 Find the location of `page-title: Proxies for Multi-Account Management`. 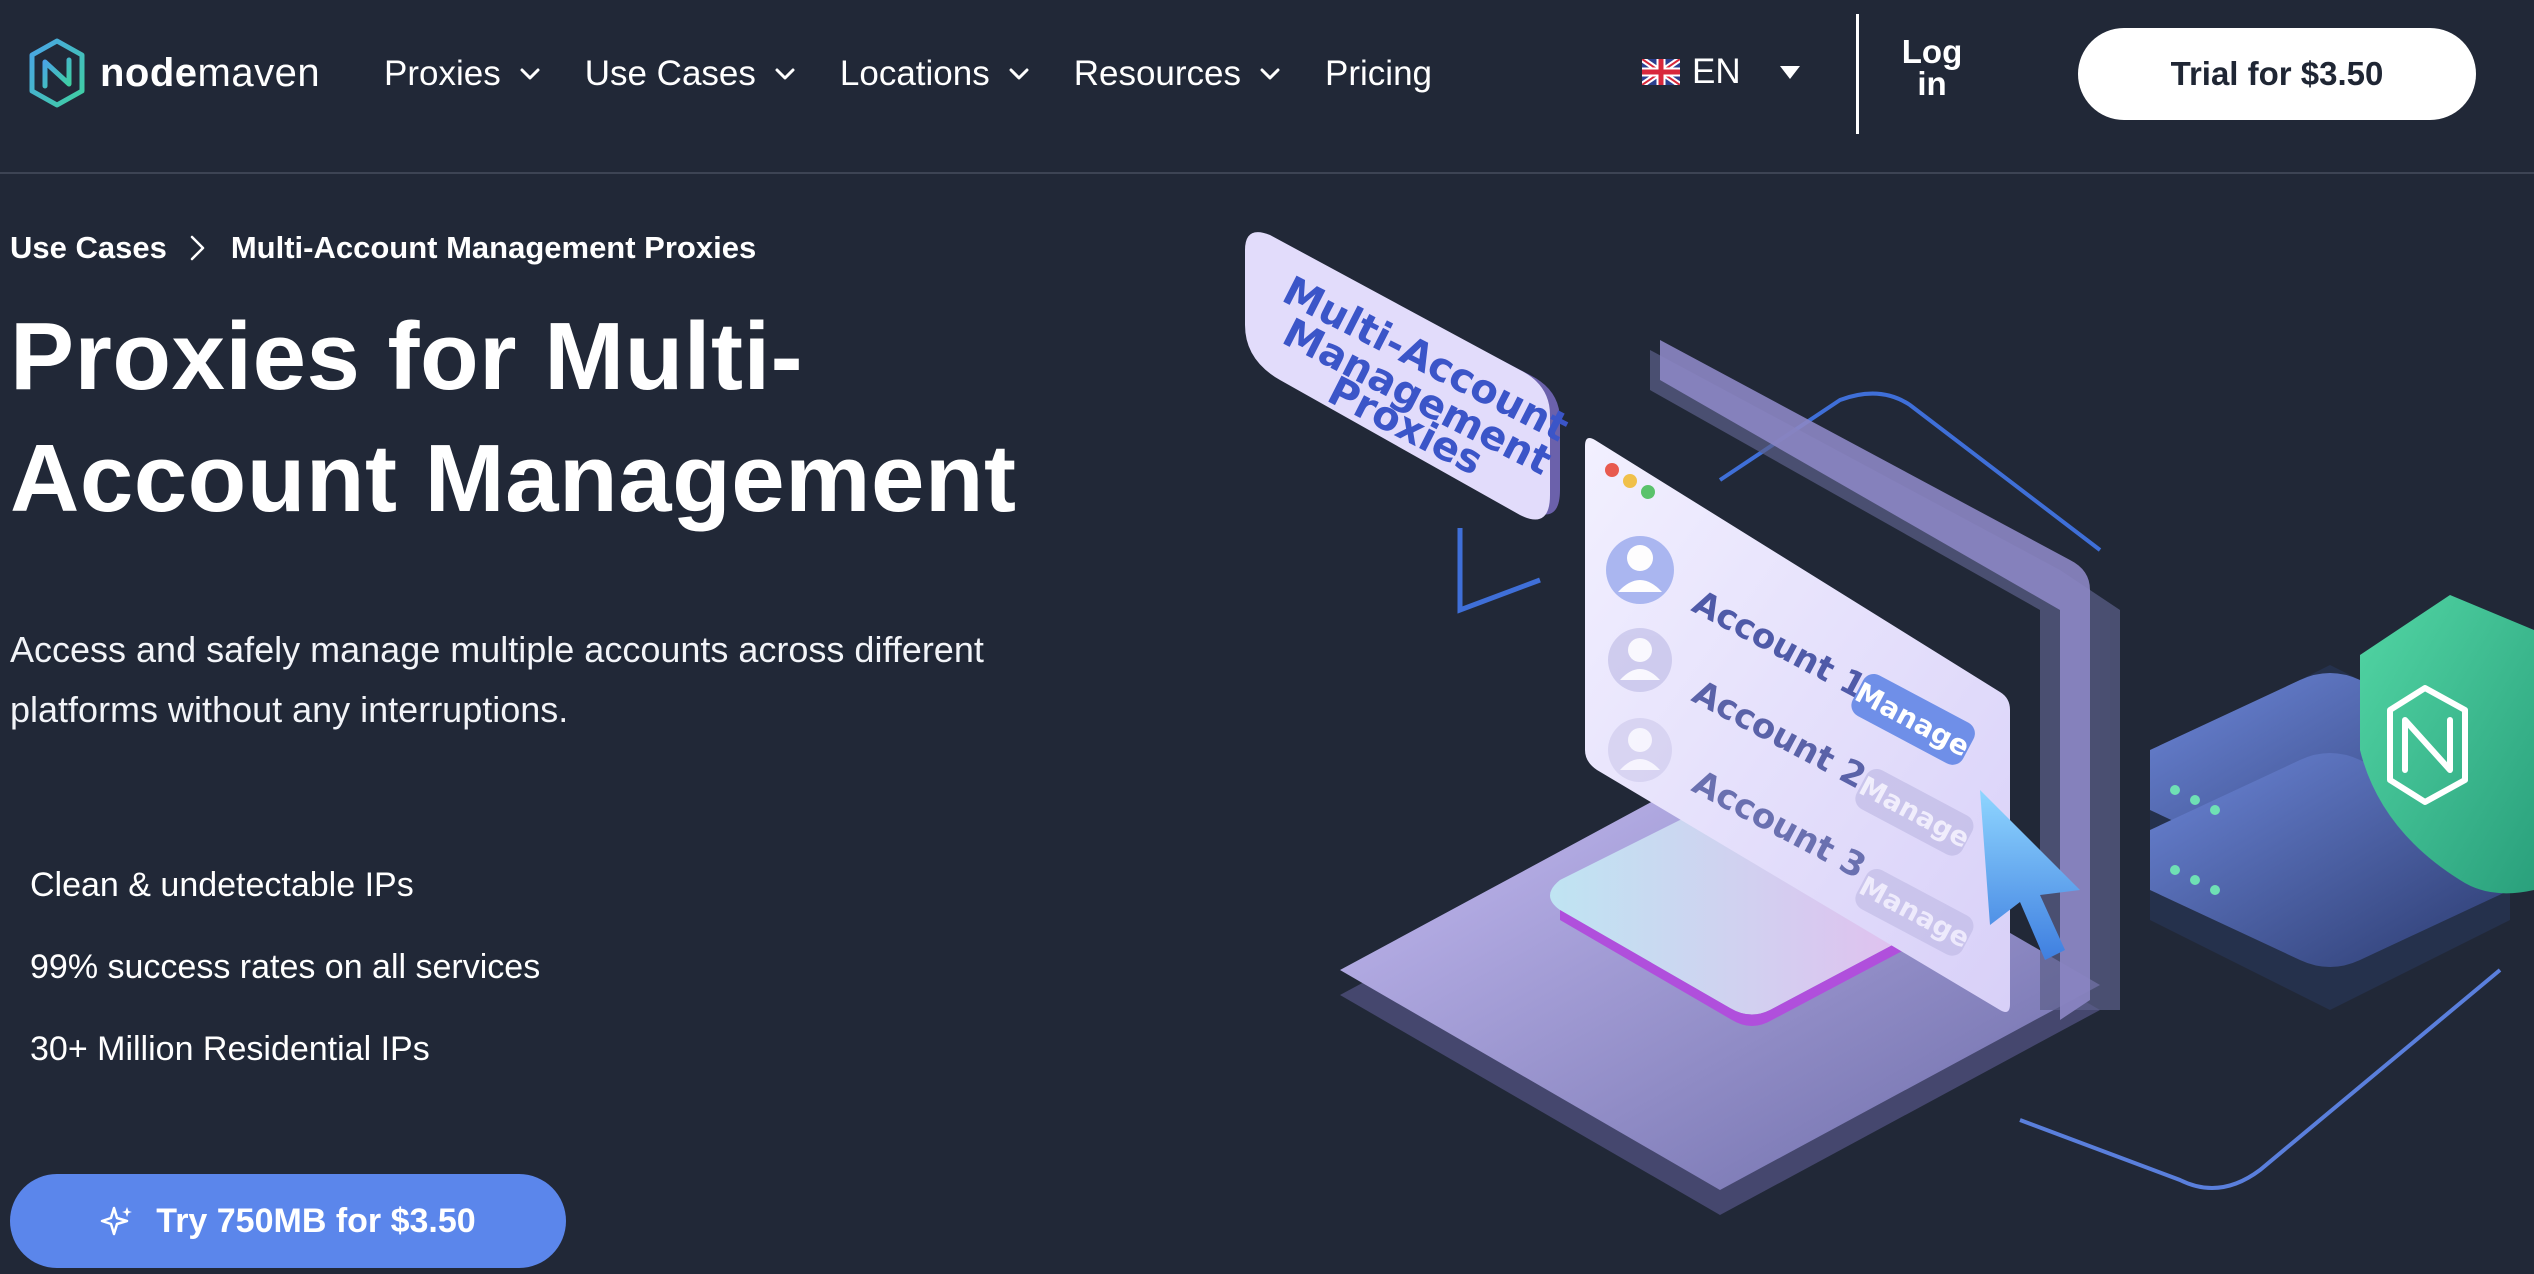

page-title: Proxies for Multi-Account Management is located at coordinates (513, 417).